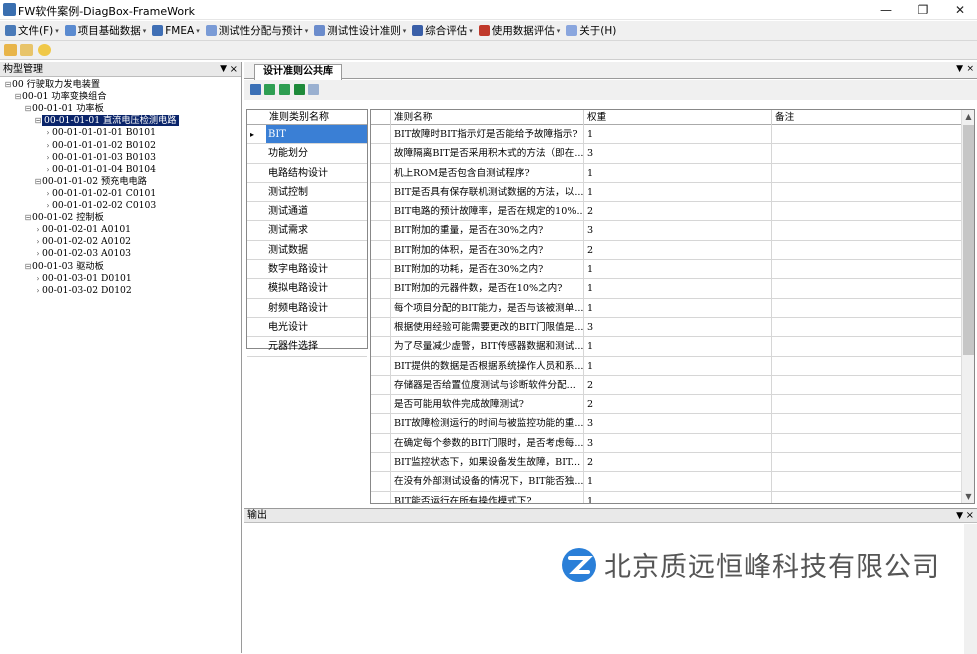  What do you see at coordinates (64, 109) in the screenshot?
I see `tree-node: ⊟00-01-01 功率板` at bounding box center [64, 109].